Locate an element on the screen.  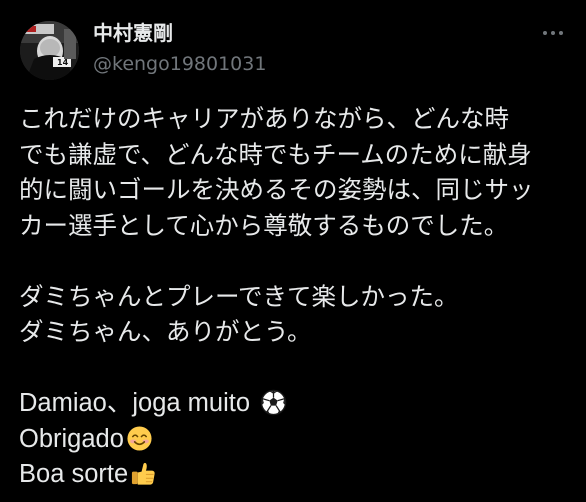
tweet-text-line: Obrigado is located at coordinates (294, 439).